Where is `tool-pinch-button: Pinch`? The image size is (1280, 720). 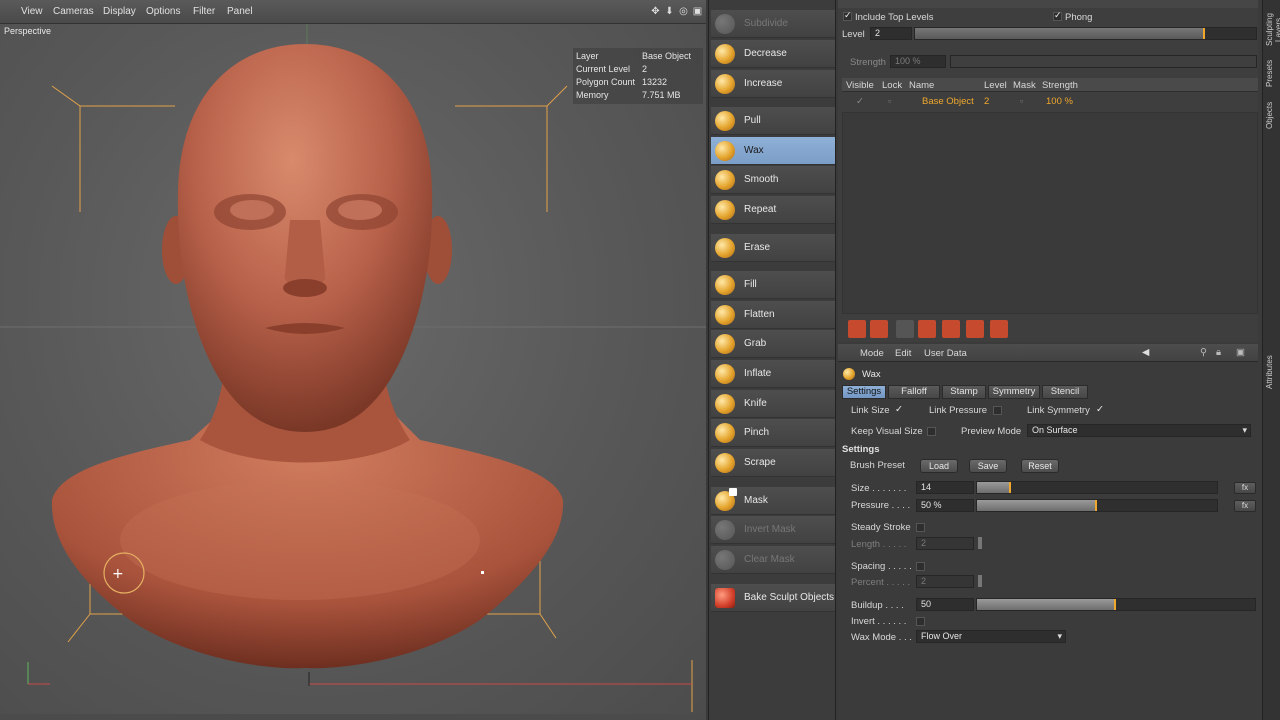 tool-pinch-button: Pinch is located at coordinates (773, 433).